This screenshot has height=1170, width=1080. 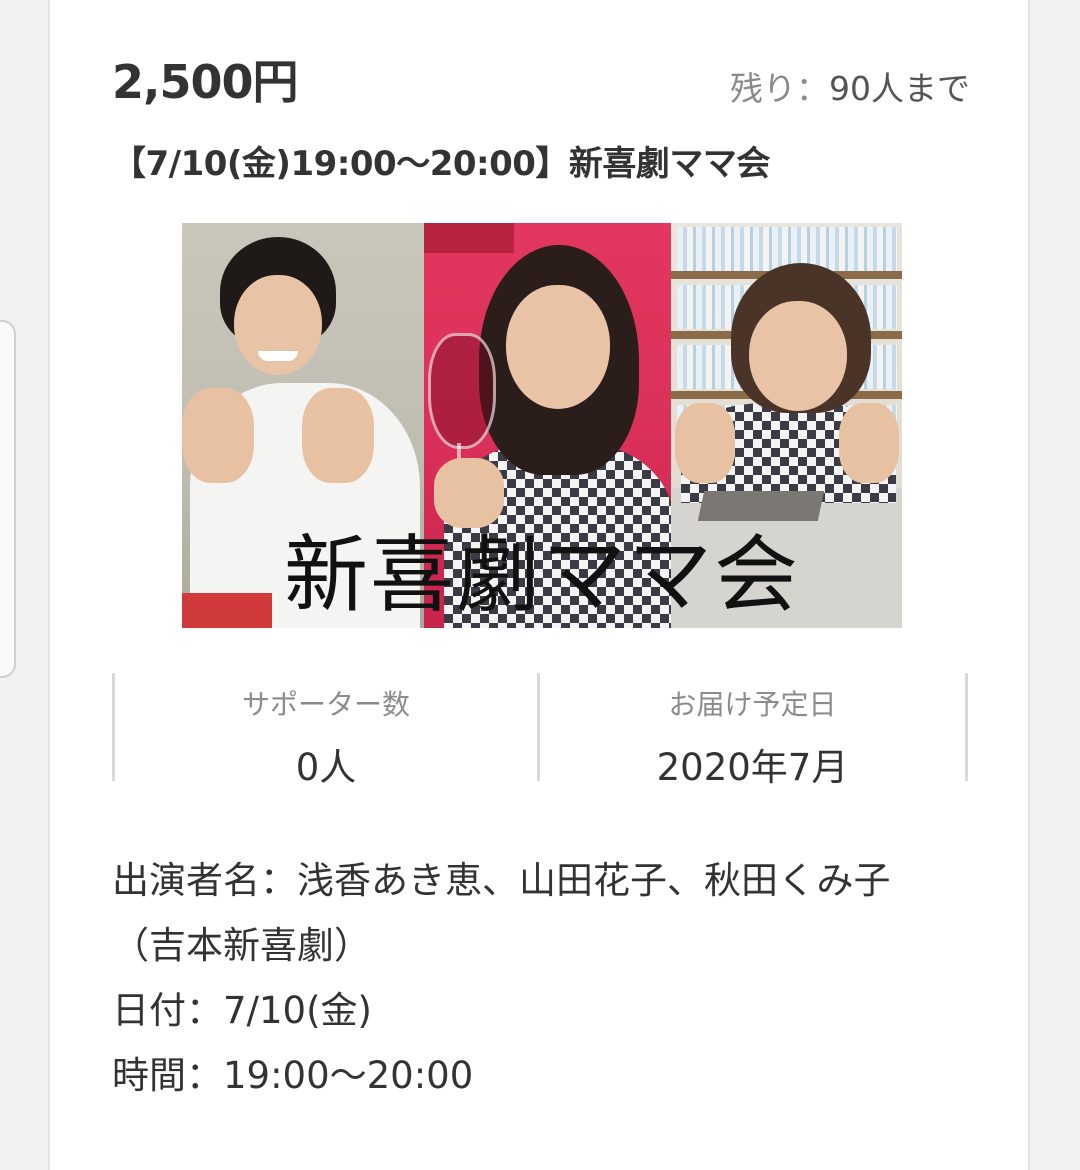 What do you see at coordinates (325, 704) in the screenshot?
I see `supporters-label: サポーター数` at bounding box center [325, 704].